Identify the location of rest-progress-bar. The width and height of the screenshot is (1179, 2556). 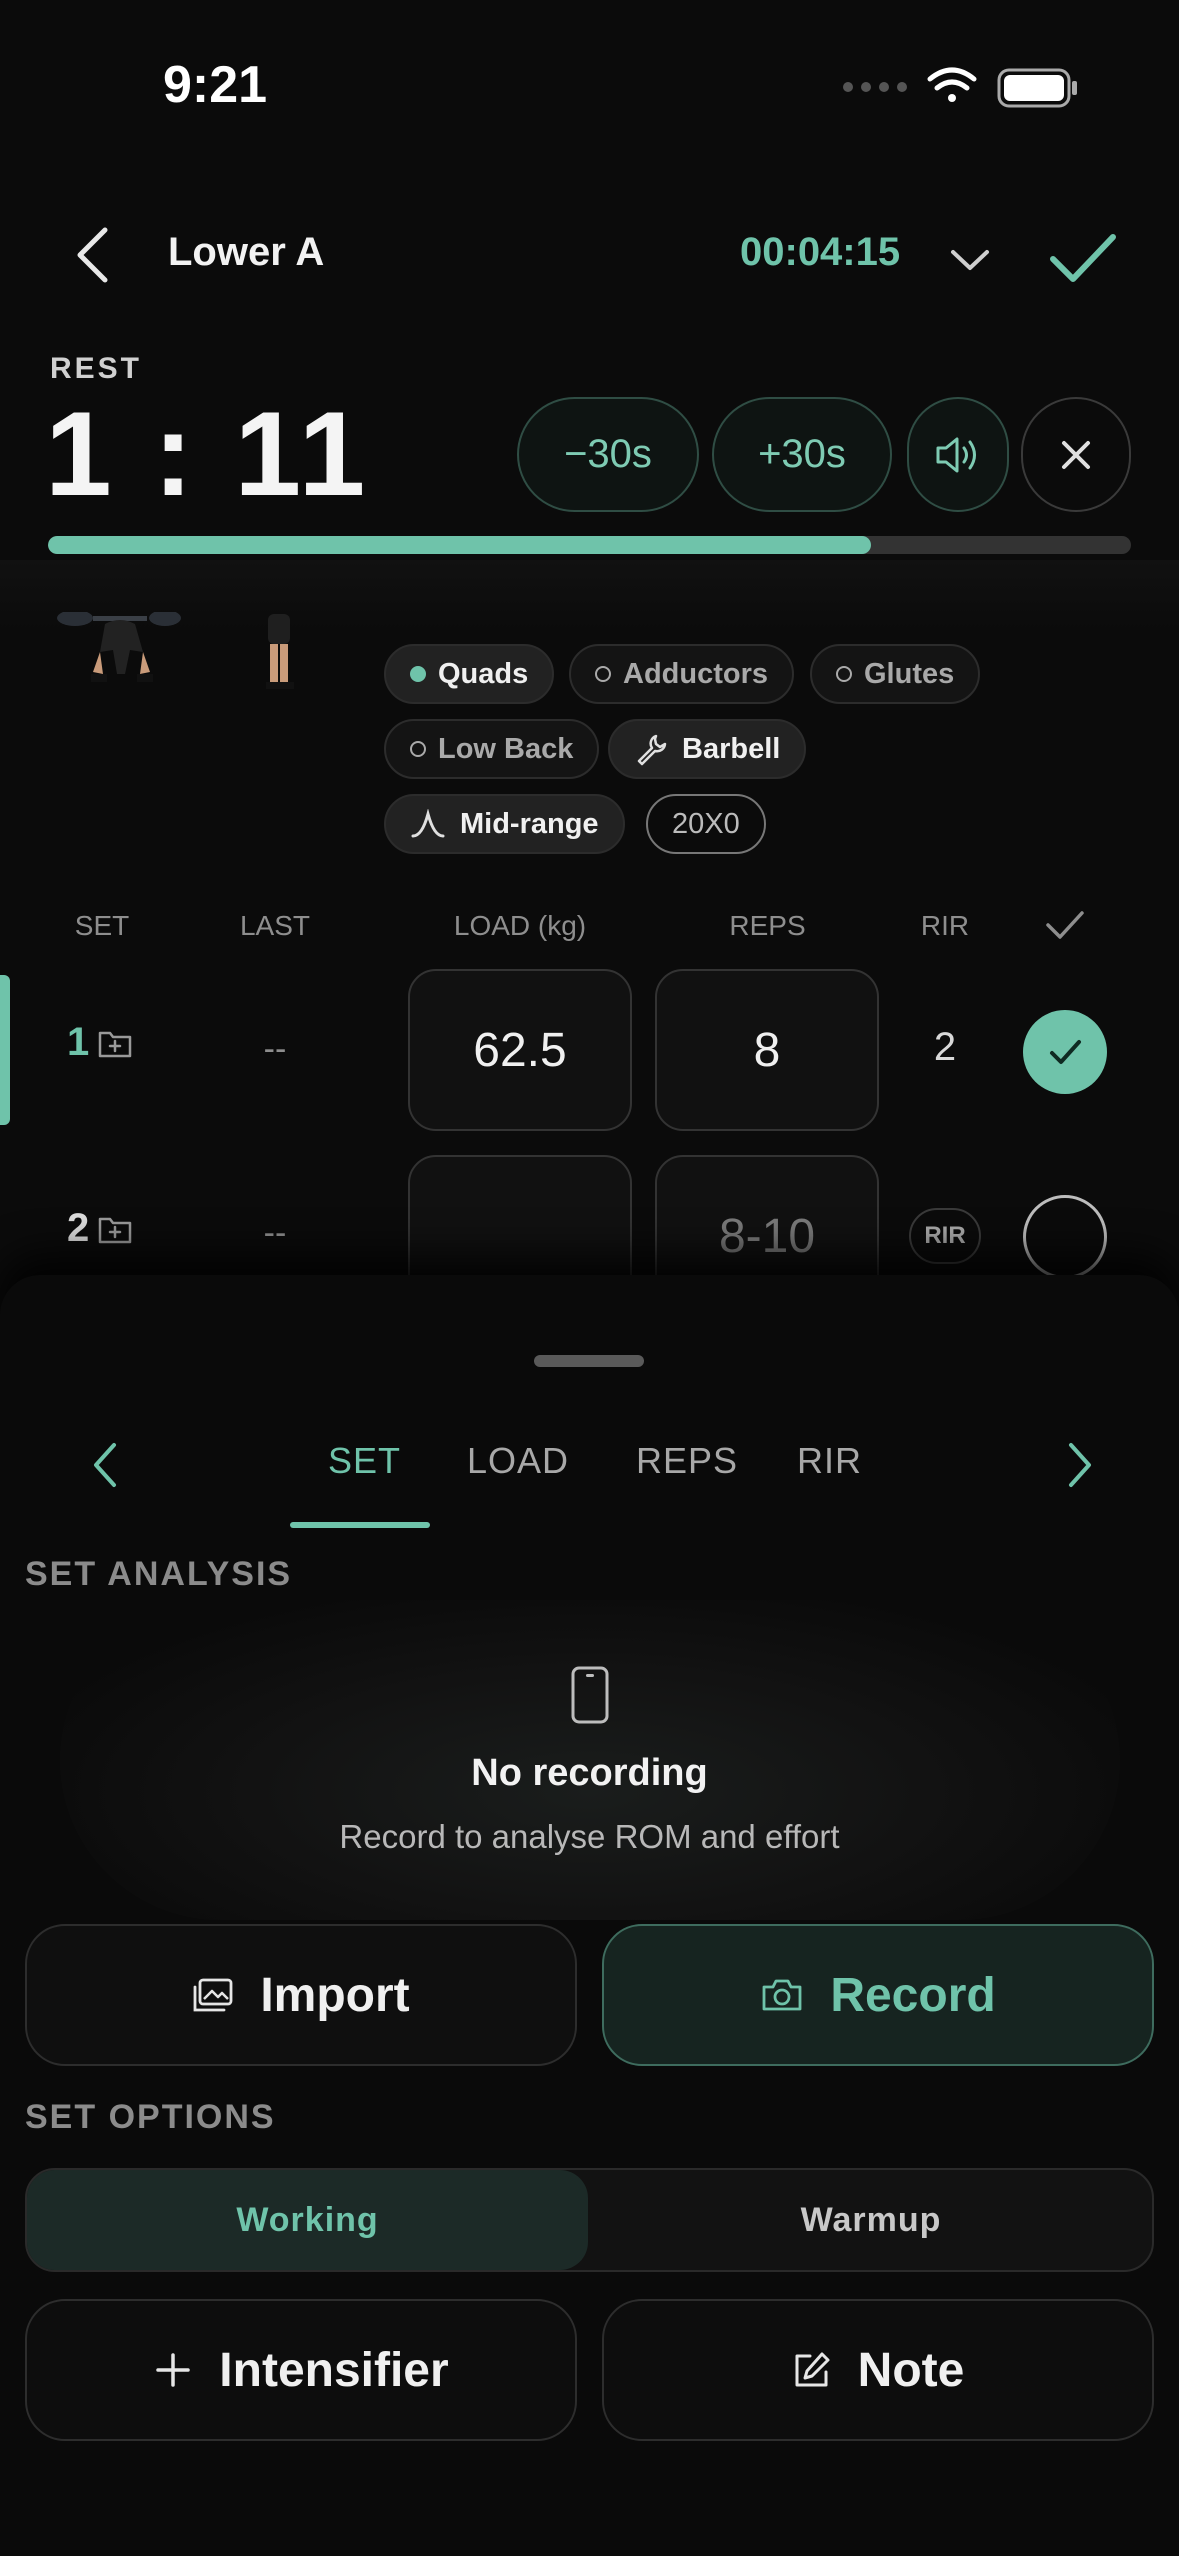
(589, 545).